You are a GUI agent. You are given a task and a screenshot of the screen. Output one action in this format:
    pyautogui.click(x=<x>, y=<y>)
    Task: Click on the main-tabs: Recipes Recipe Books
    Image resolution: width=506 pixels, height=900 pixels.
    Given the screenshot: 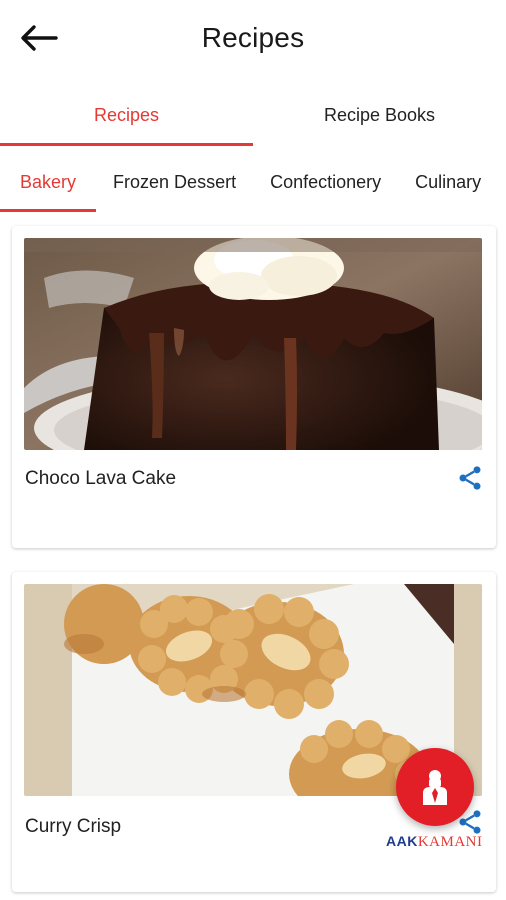 What is the action you would take?
    pyautogui.click(x=253, y=115)
    